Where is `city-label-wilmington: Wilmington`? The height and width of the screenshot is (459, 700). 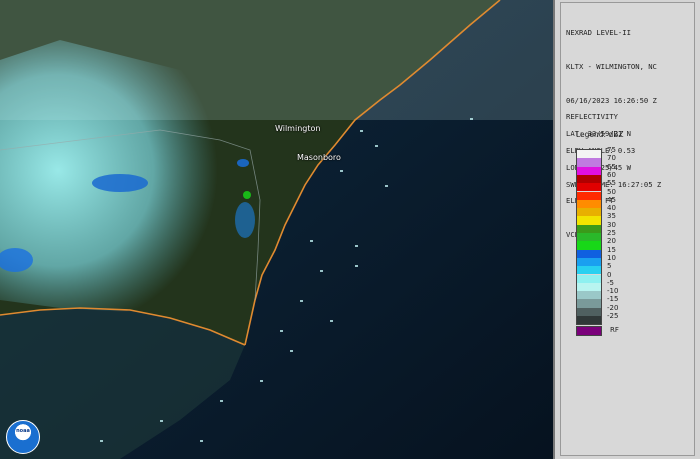
city-label-wilmington: Wilmington is located at coordinates (298, 128).